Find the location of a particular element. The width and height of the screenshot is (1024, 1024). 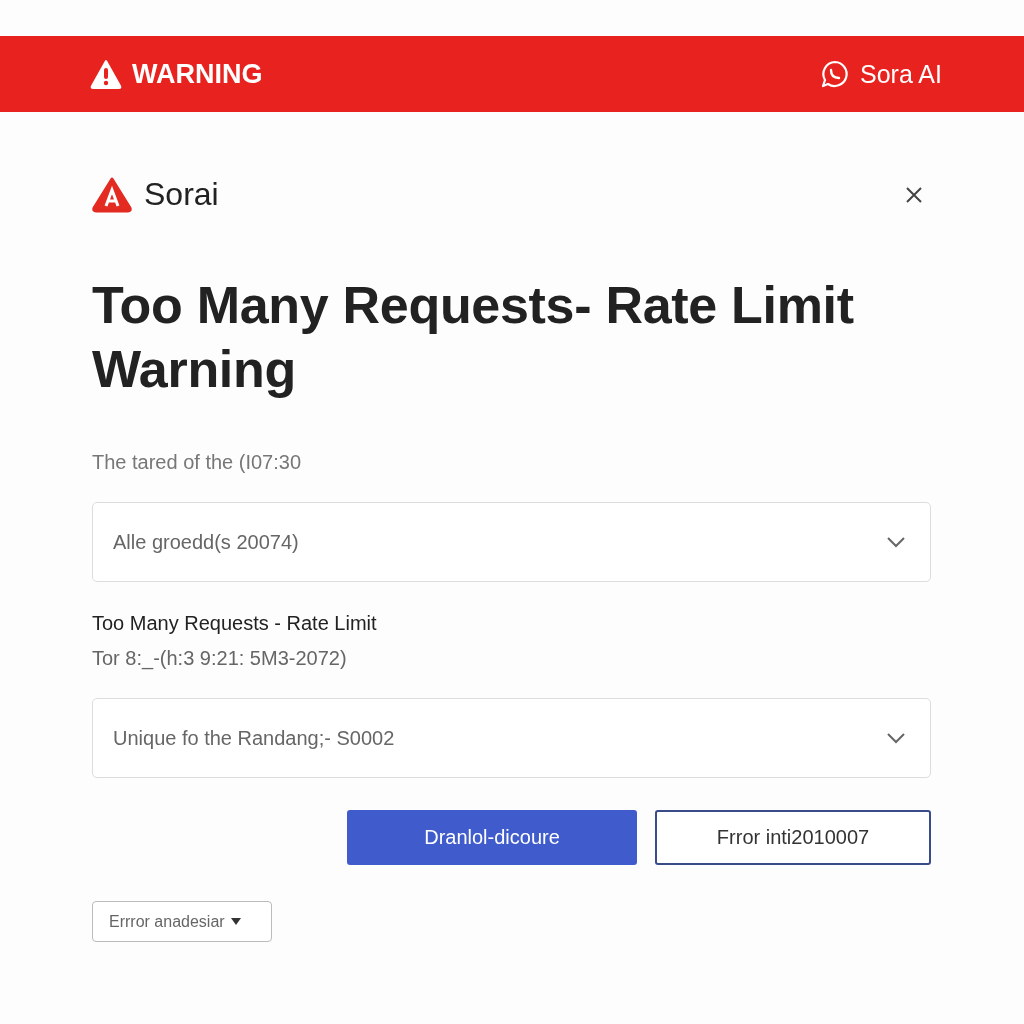

field-hint: Tor 8:_-(h:3 9:21: 5M3-2072) is located at coordinates (220, 658).